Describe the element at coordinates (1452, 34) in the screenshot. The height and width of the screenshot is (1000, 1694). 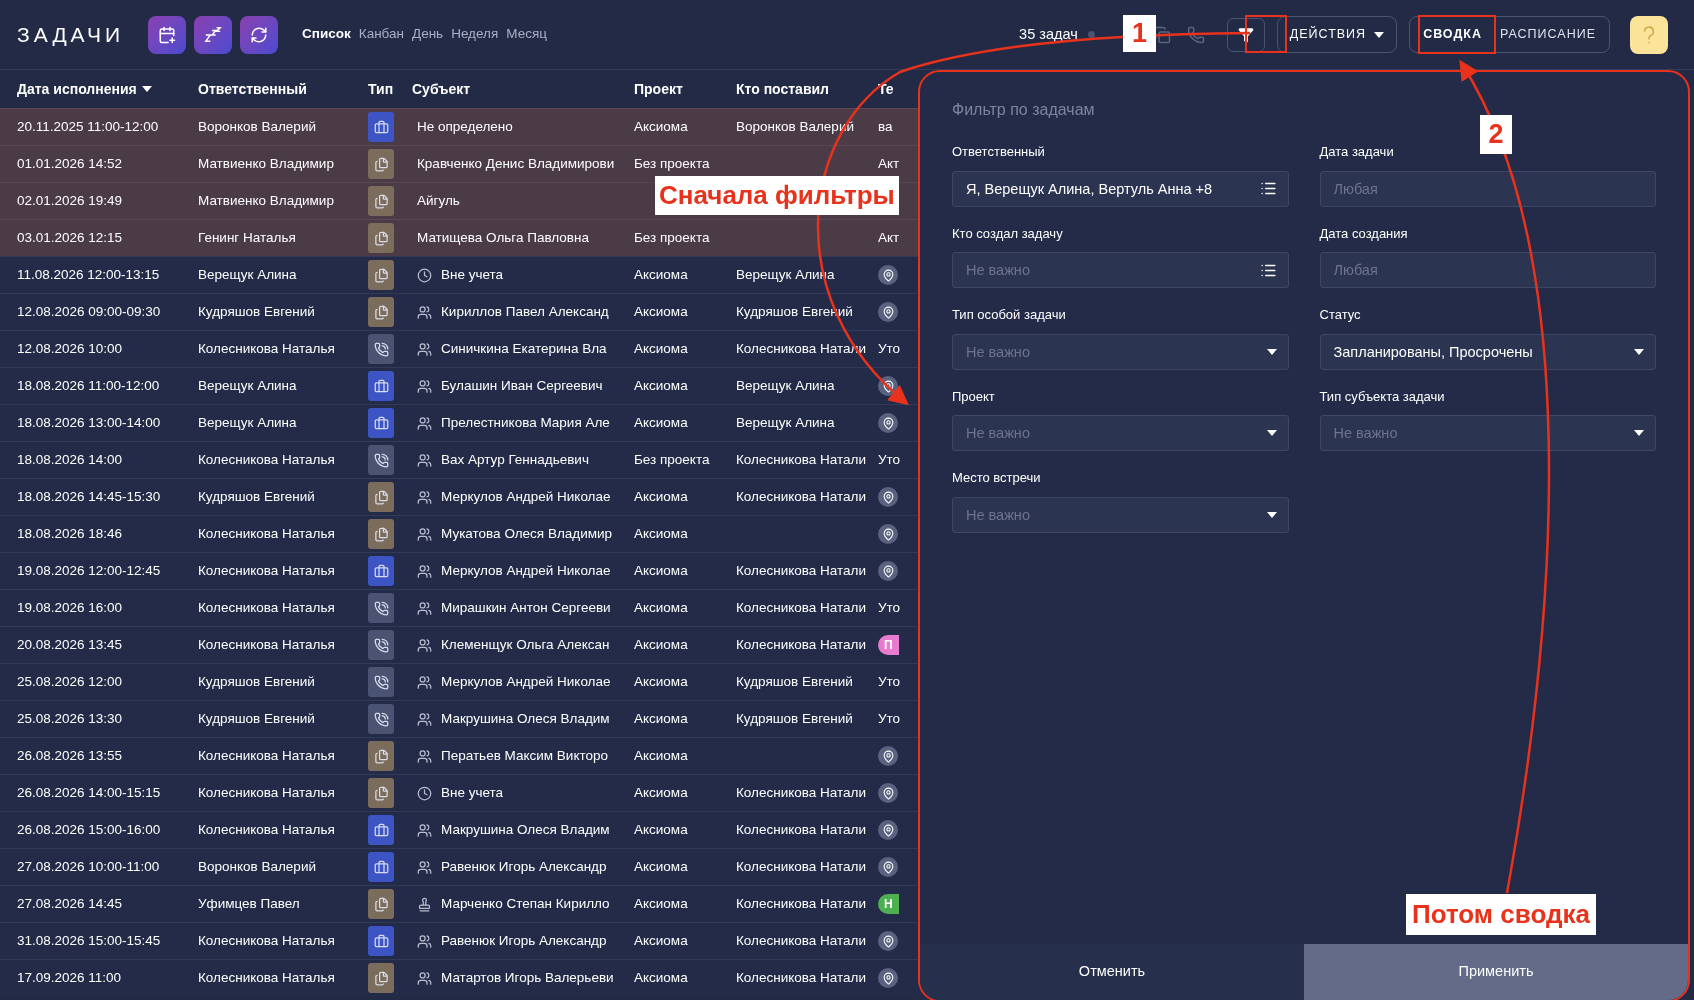
I see `mode-button: СВОДКА` at that location.